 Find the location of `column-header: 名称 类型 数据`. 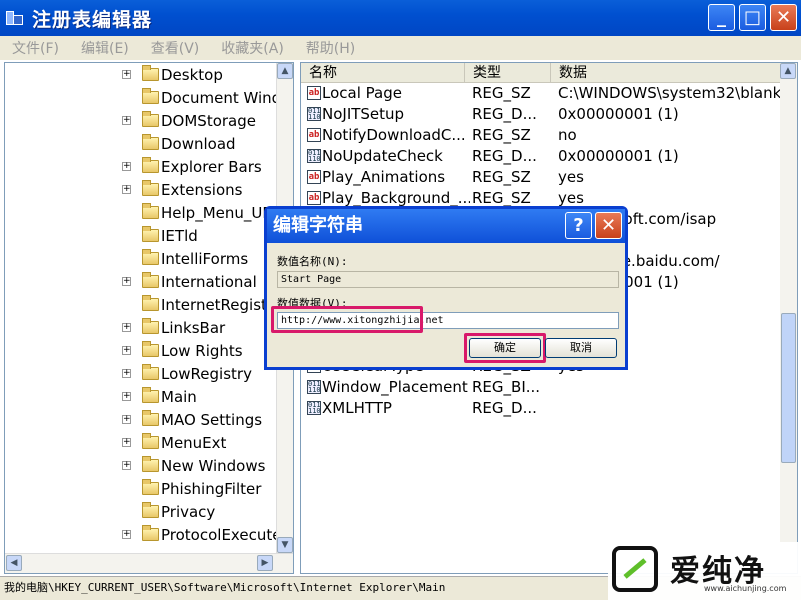

column-header: 名称 类型 数据 is located at coordinates (541, 73).